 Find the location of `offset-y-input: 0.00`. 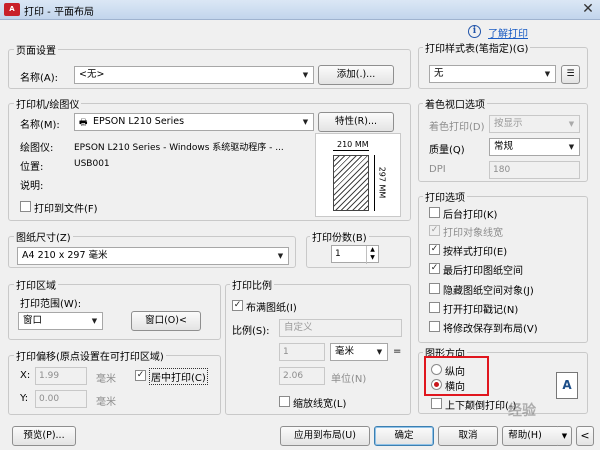

offset-y-input: 0.00 is located at coordinates (61, 399).